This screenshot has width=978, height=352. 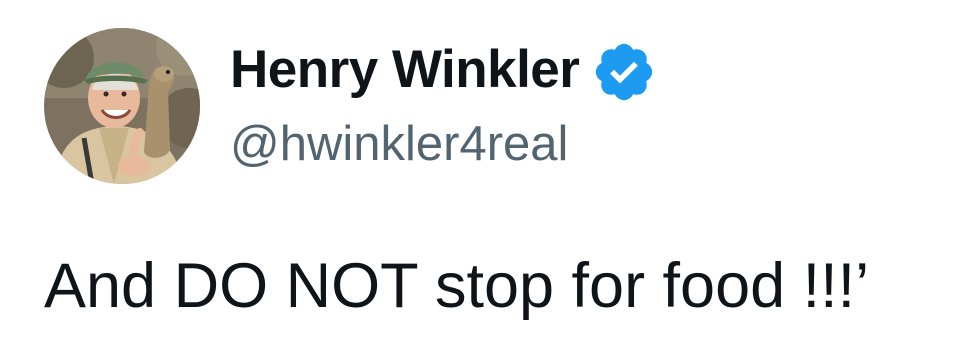 I want to click on author-handle: @hwinkler4real, so click(x=399, y=144).